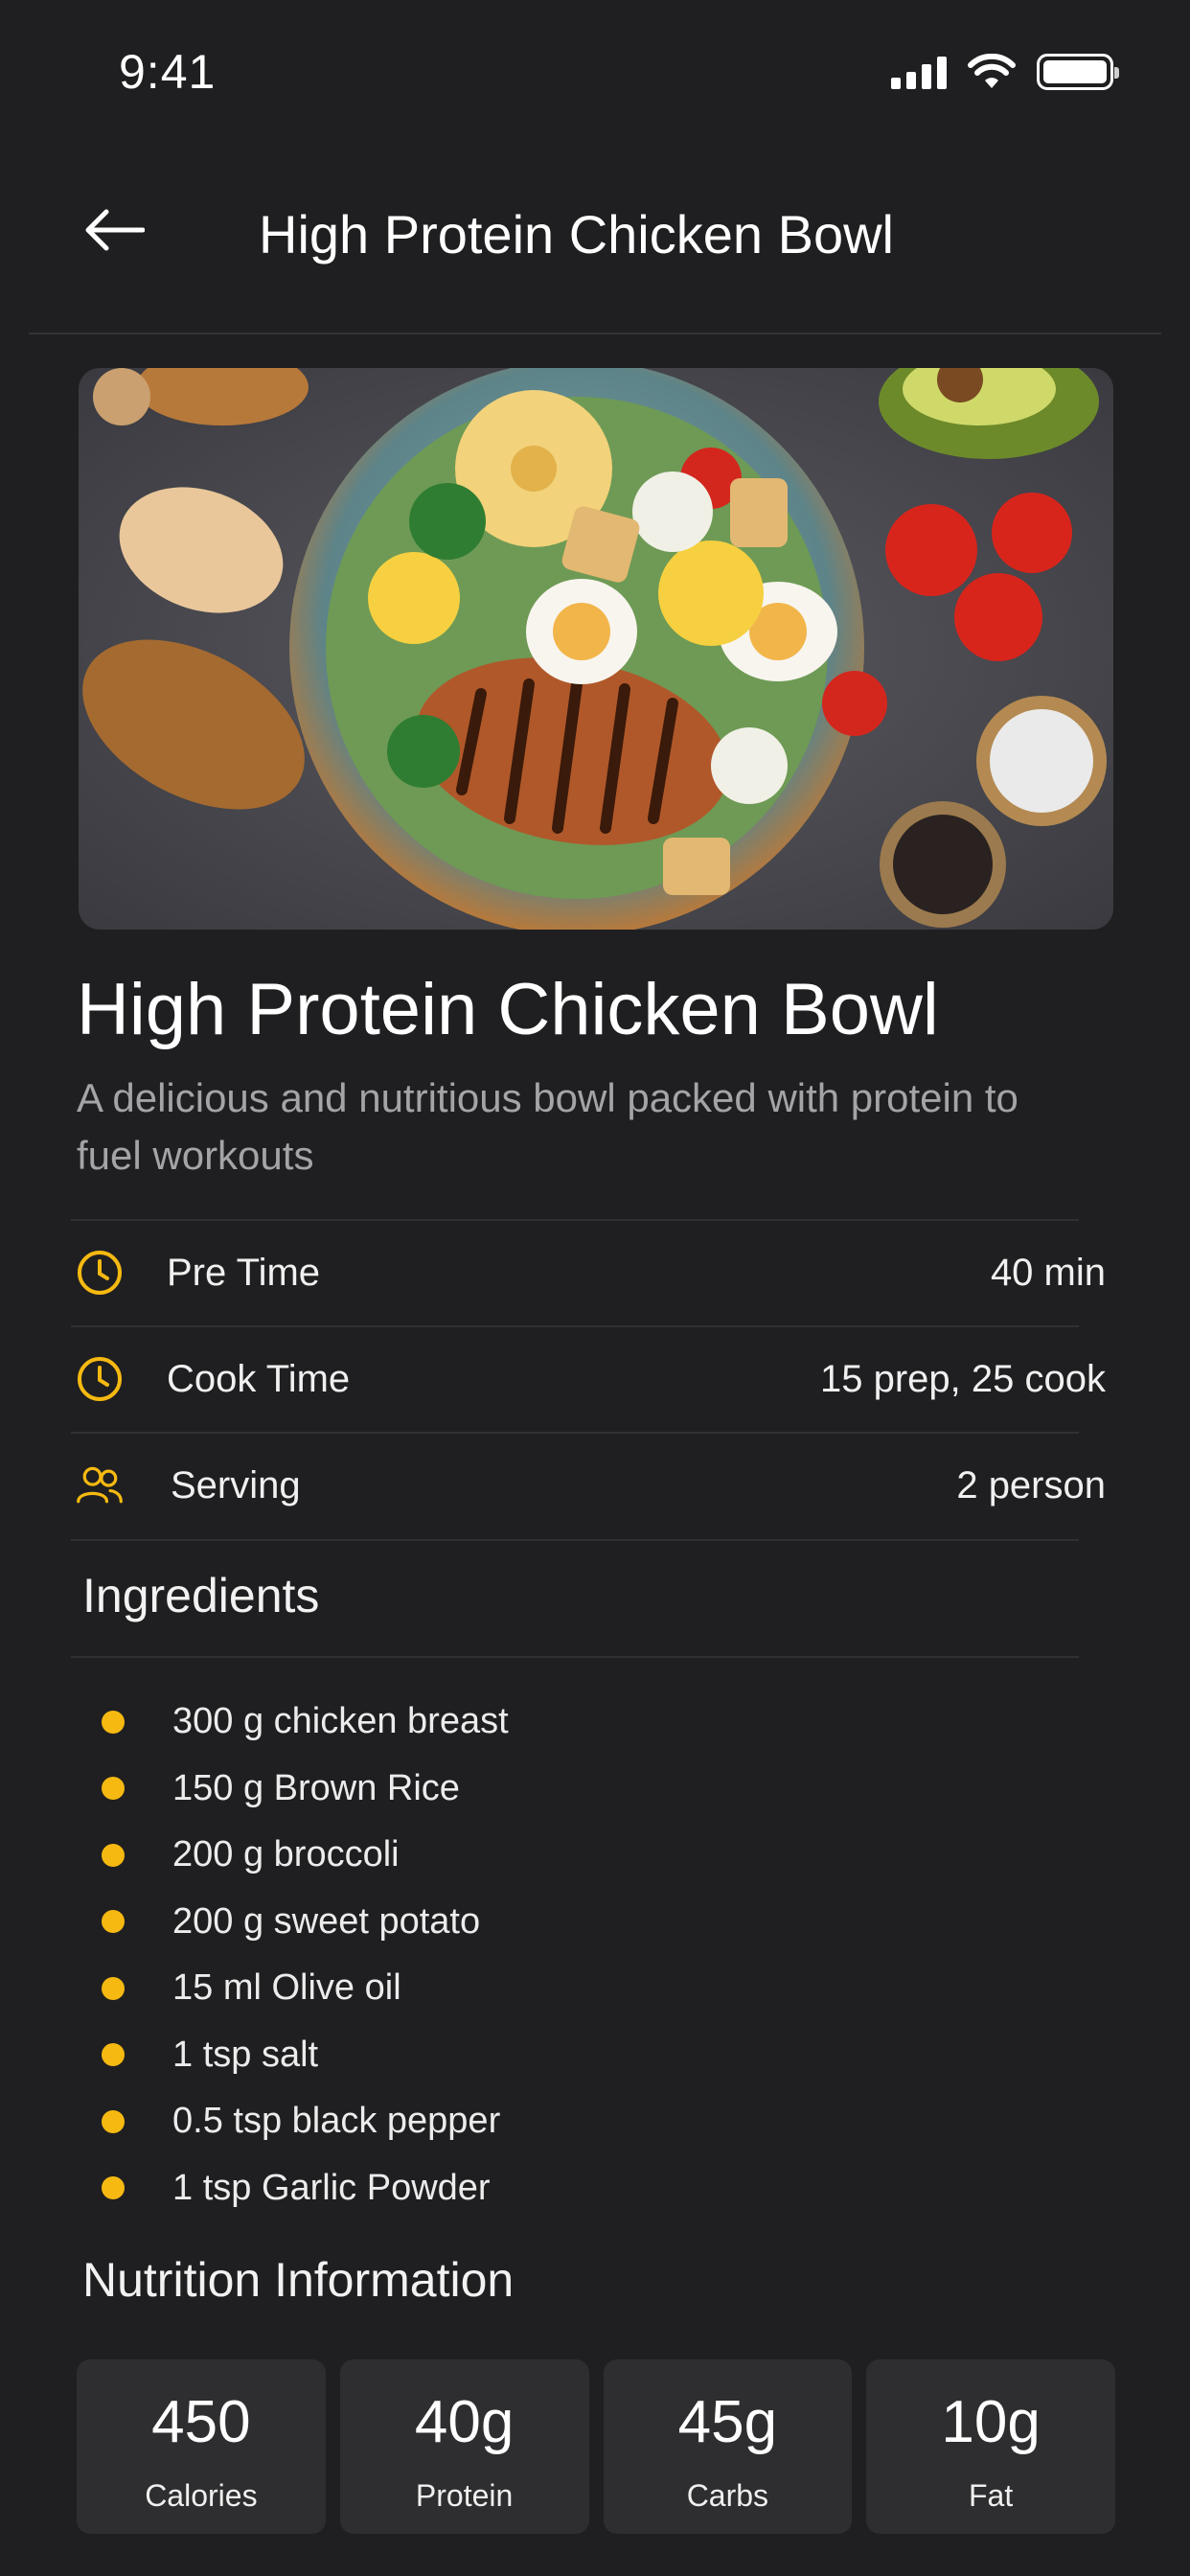 The image size is (1190, 2576). I want to click on nutrition-label: Calories, so click(202, 2495).